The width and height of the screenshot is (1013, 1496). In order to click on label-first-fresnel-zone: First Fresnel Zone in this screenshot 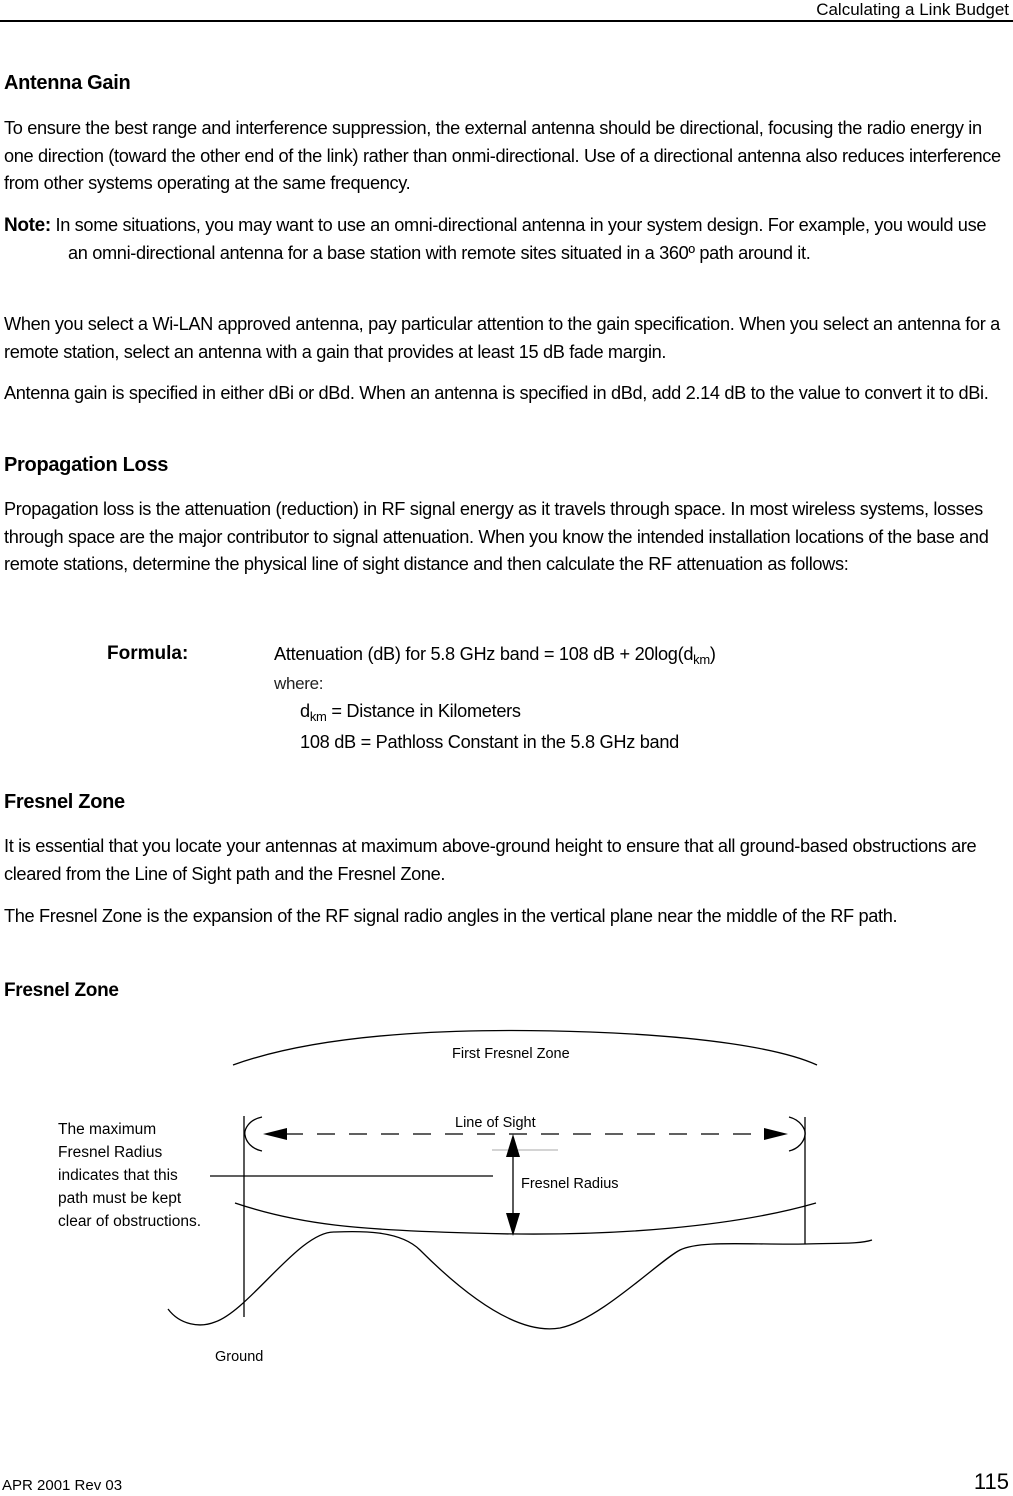, I will do `click(511, 1054)`.